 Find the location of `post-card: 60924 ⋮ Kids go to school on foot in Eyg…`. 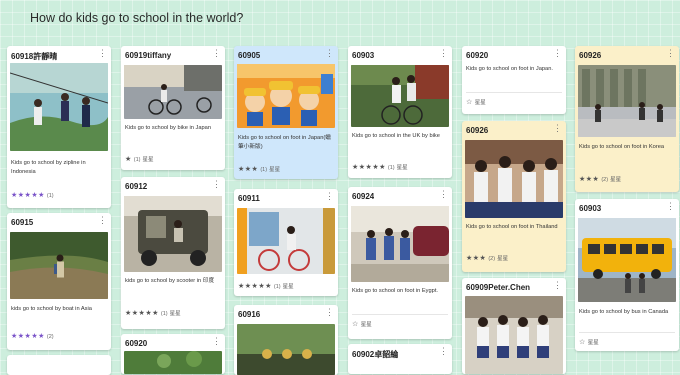

post-card: 60924 ⋮ Kids go to school on foot in Eyg… is located at coordinates (400, 263).